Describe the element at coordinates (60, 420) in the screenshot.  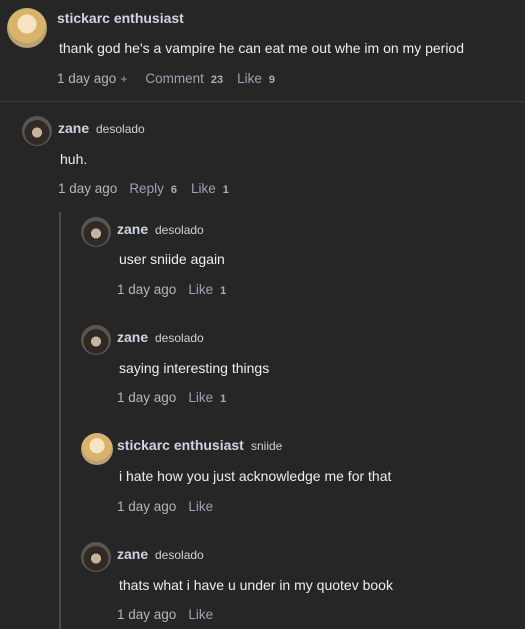
I see `reply-thread-line` at that location.